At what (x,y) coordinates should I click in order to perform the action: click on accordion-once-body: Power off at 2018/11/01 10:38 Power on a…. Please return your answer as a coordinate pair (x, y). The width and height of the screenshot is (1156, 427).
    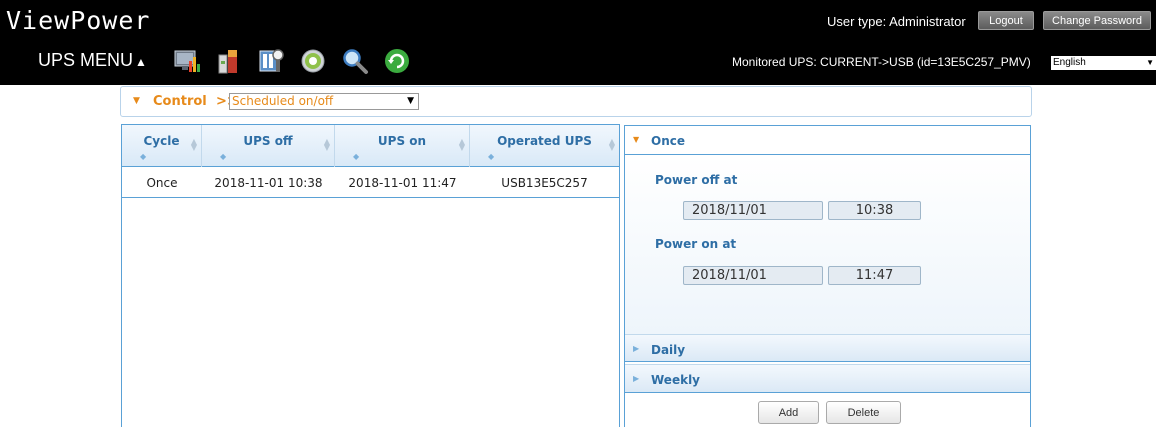
    Looking at the image, I should click on (827, 245).